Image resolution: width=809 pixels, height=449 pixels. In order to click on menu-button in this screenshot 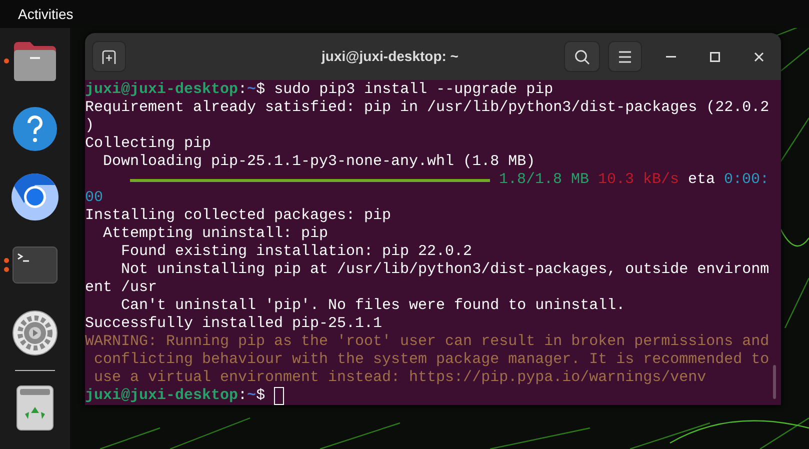, I will do `click(625, 56)`.